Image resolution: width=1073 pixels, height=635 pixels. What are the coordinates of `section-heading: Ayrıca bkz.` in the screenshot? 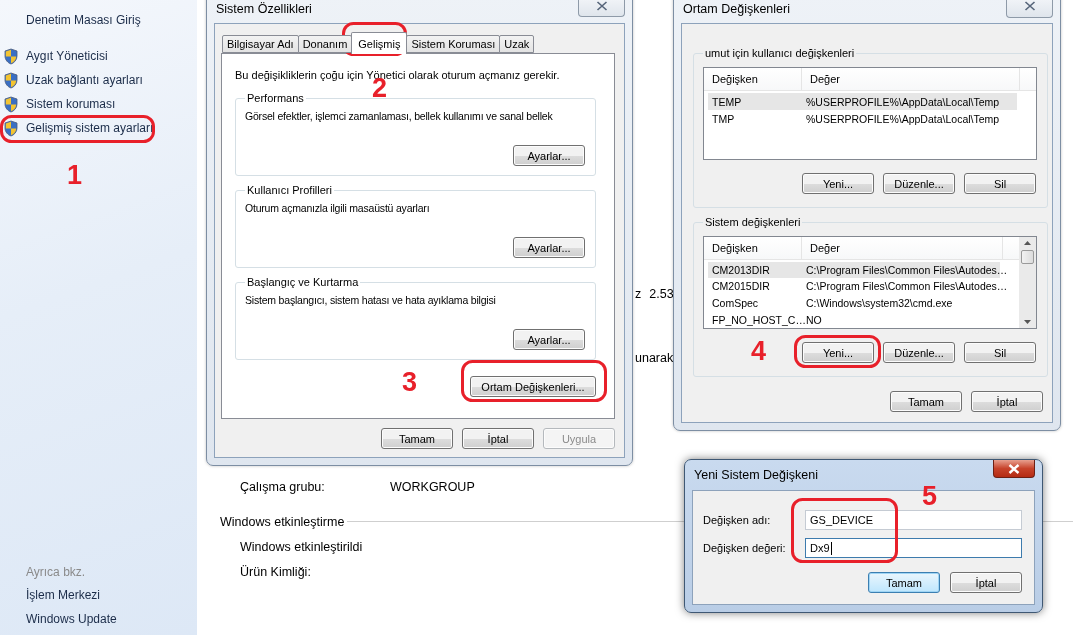 It's located at (56, 572).